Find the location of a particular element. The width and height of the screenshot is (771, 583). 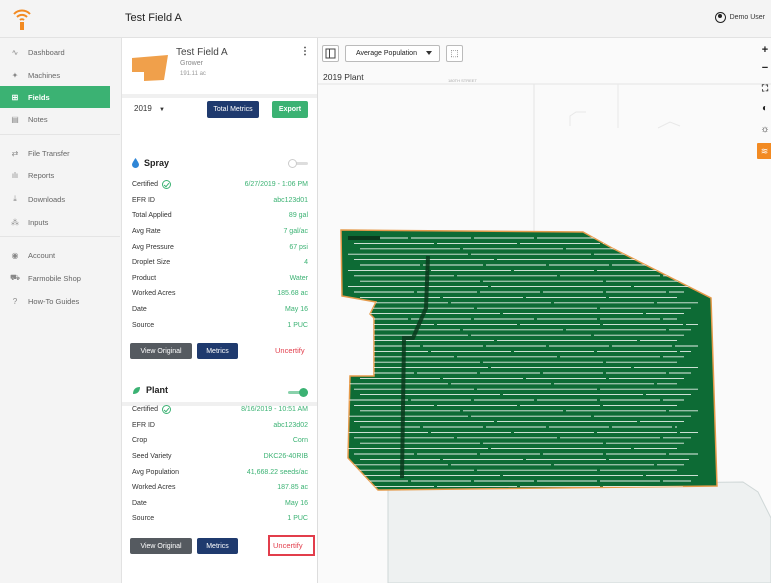

plant-toggle is located at coordinates (298, 392).